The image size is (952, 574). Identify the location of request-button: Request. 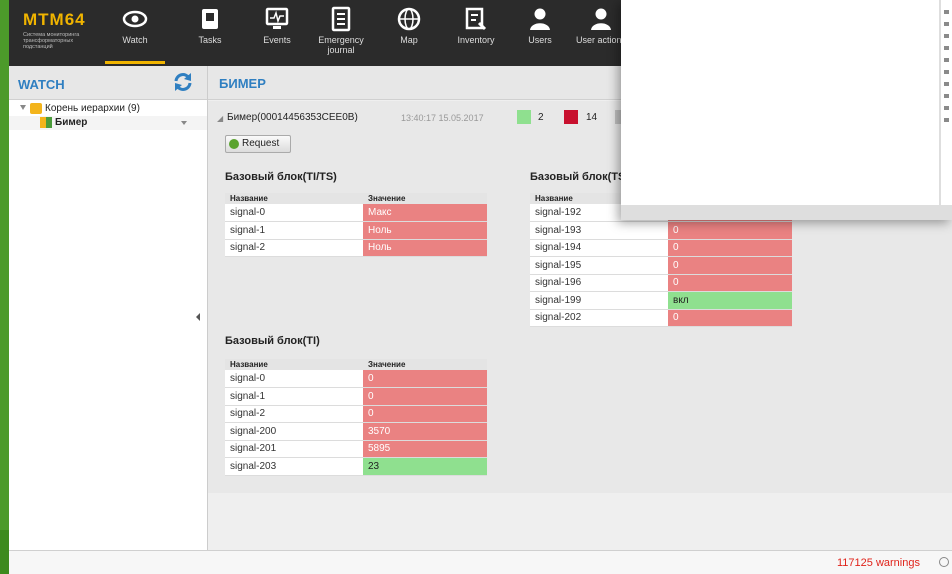
(258, 144).